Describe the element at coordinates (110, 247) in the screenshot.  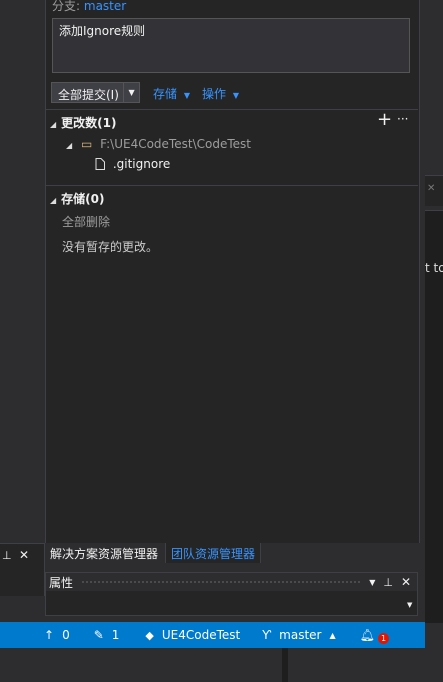
I see `empty-stash-text: 没有暂存的更改。` at that location.